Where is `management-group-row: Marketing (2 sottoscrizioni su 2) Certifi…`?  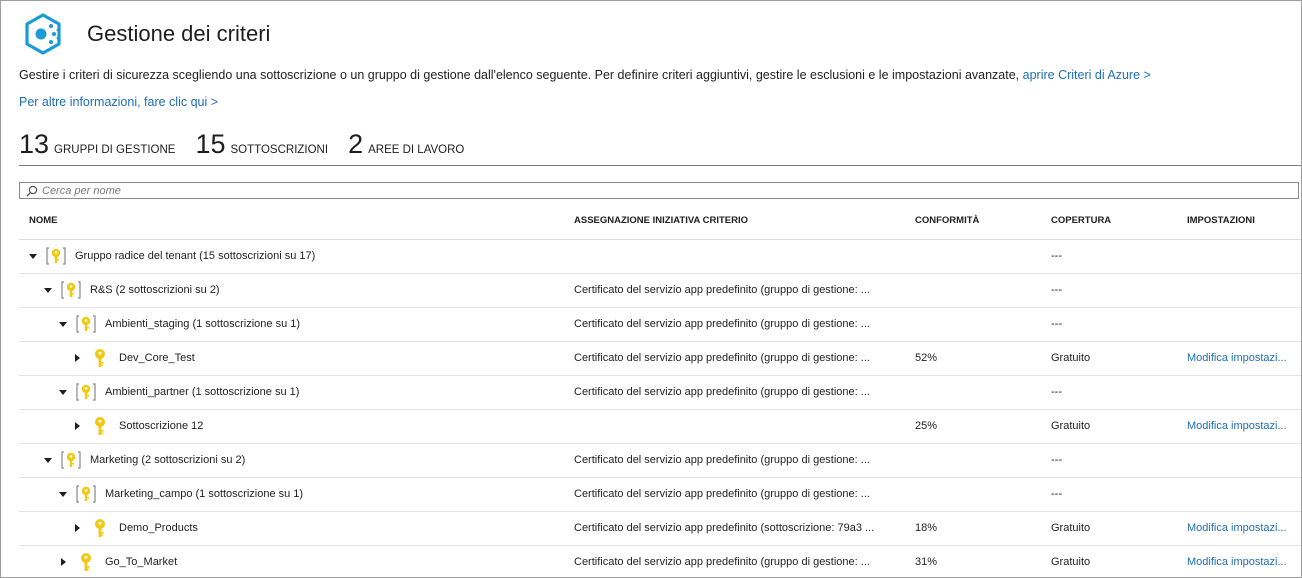
management-group-row: Marketing (2 sottoscrizioni su 2) Certifi… is located at coordinates (660, 461).